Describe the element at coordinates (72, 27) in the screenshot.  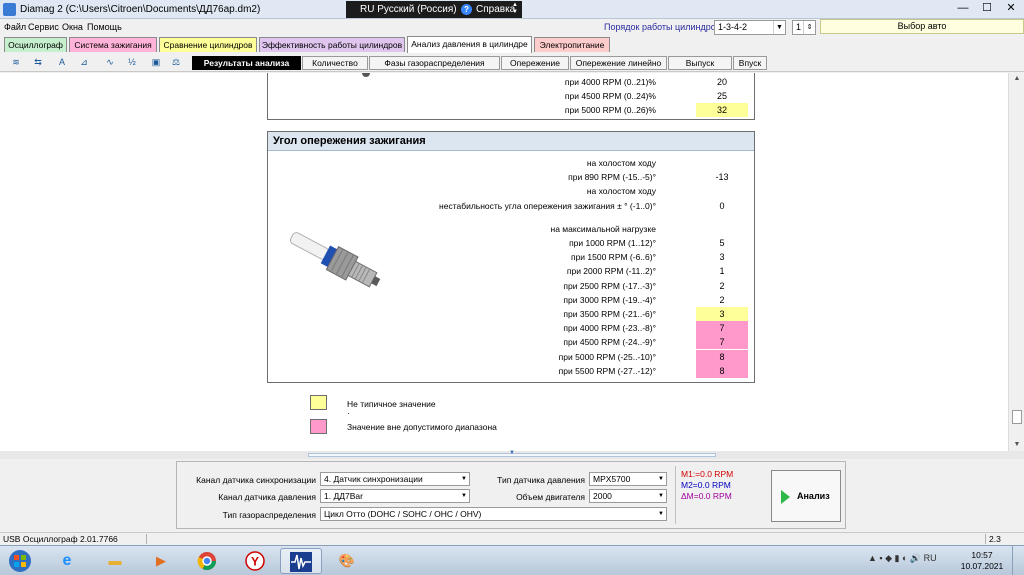
I see `menu-windows: Окна` at that location.